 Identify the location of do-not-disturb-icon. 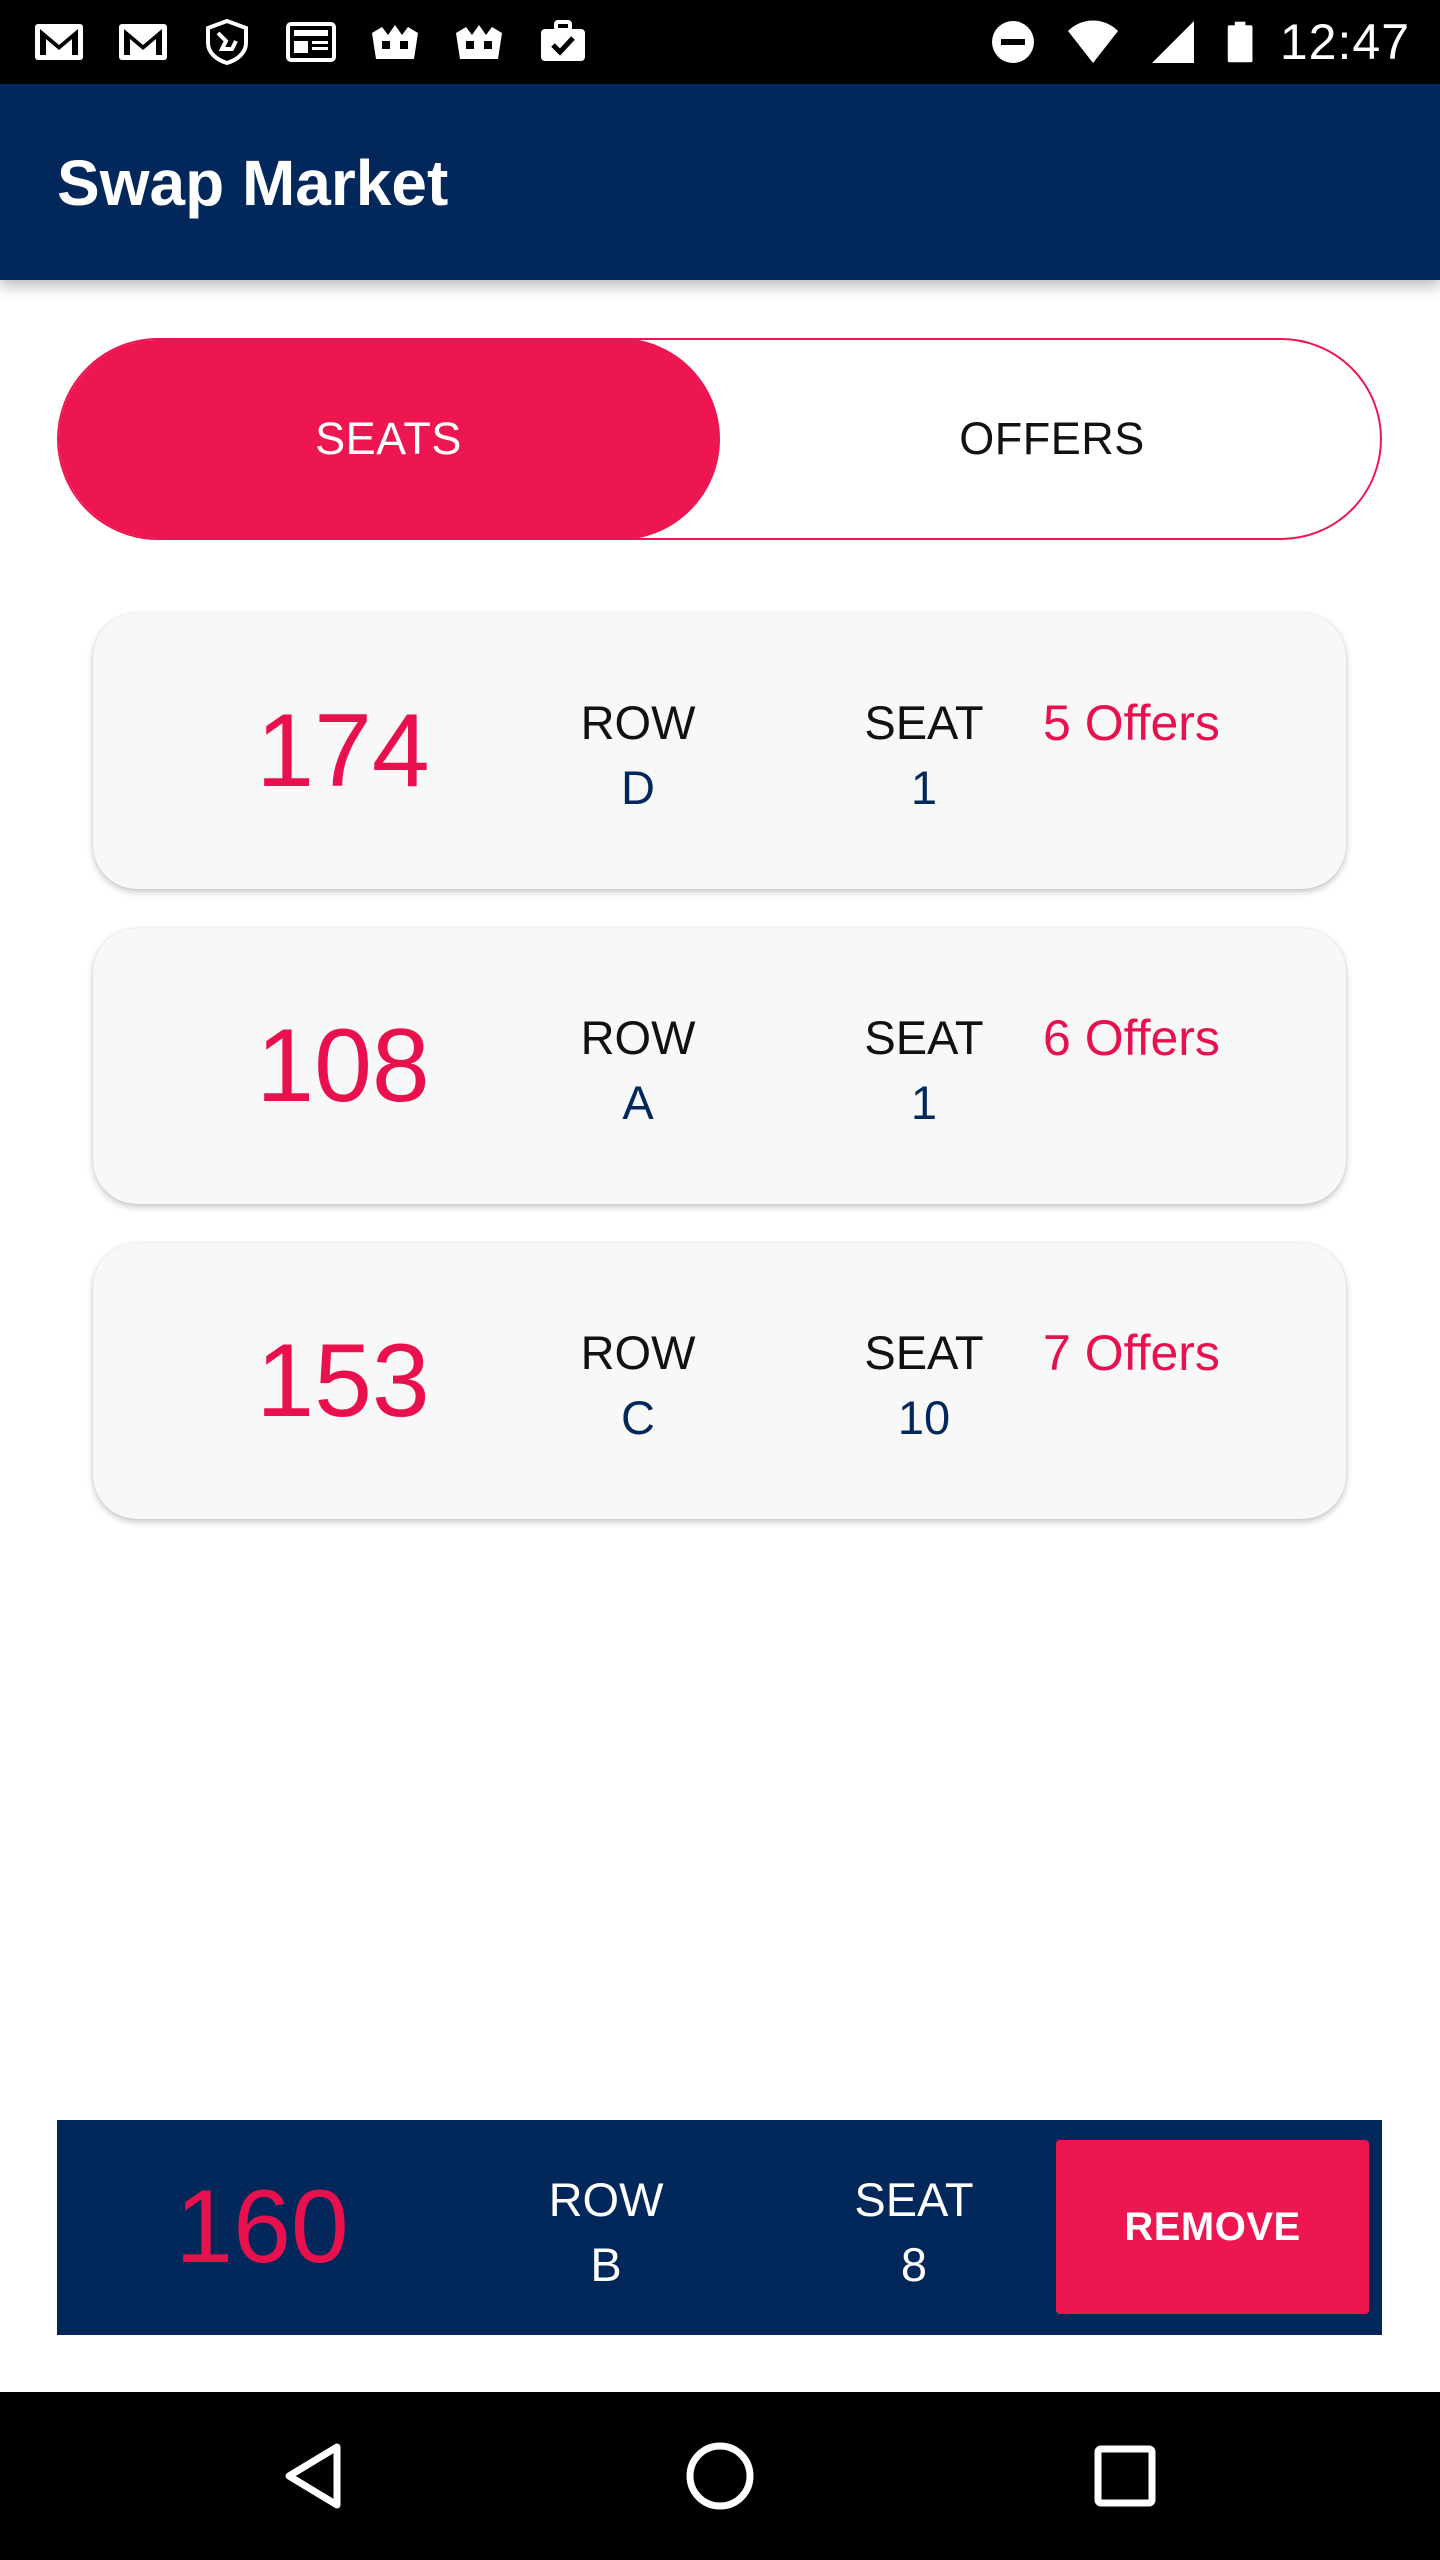
(1013, 42).